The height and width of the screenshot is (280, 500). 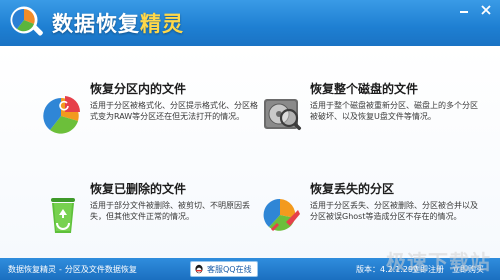 What do you see at coordinates (352, 189) in the screenshot?
I see `card-title: 恢复丢失的分区` at bounding box center [352, 189].